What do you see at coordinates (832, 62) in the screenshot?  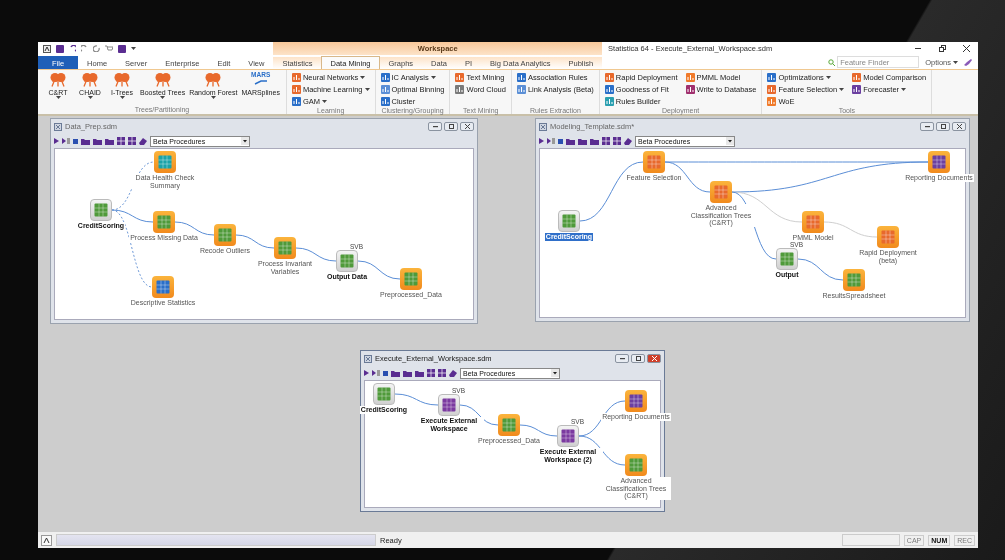 I see `search-icon` at bounding box center [832, 62].